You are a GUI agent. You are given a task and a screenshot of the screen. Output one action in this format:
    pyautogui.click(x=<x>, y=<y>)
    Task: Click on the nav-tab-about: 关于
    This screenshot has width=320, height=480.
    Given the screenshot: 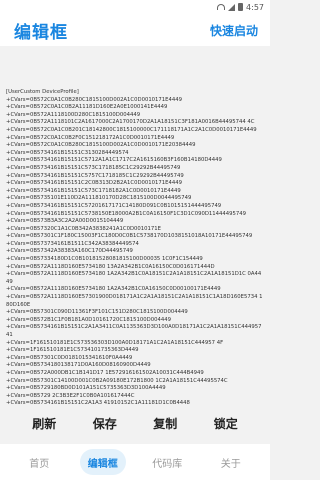 What is the action you would take?
    pyautogui.click(x=231, y=462)
    